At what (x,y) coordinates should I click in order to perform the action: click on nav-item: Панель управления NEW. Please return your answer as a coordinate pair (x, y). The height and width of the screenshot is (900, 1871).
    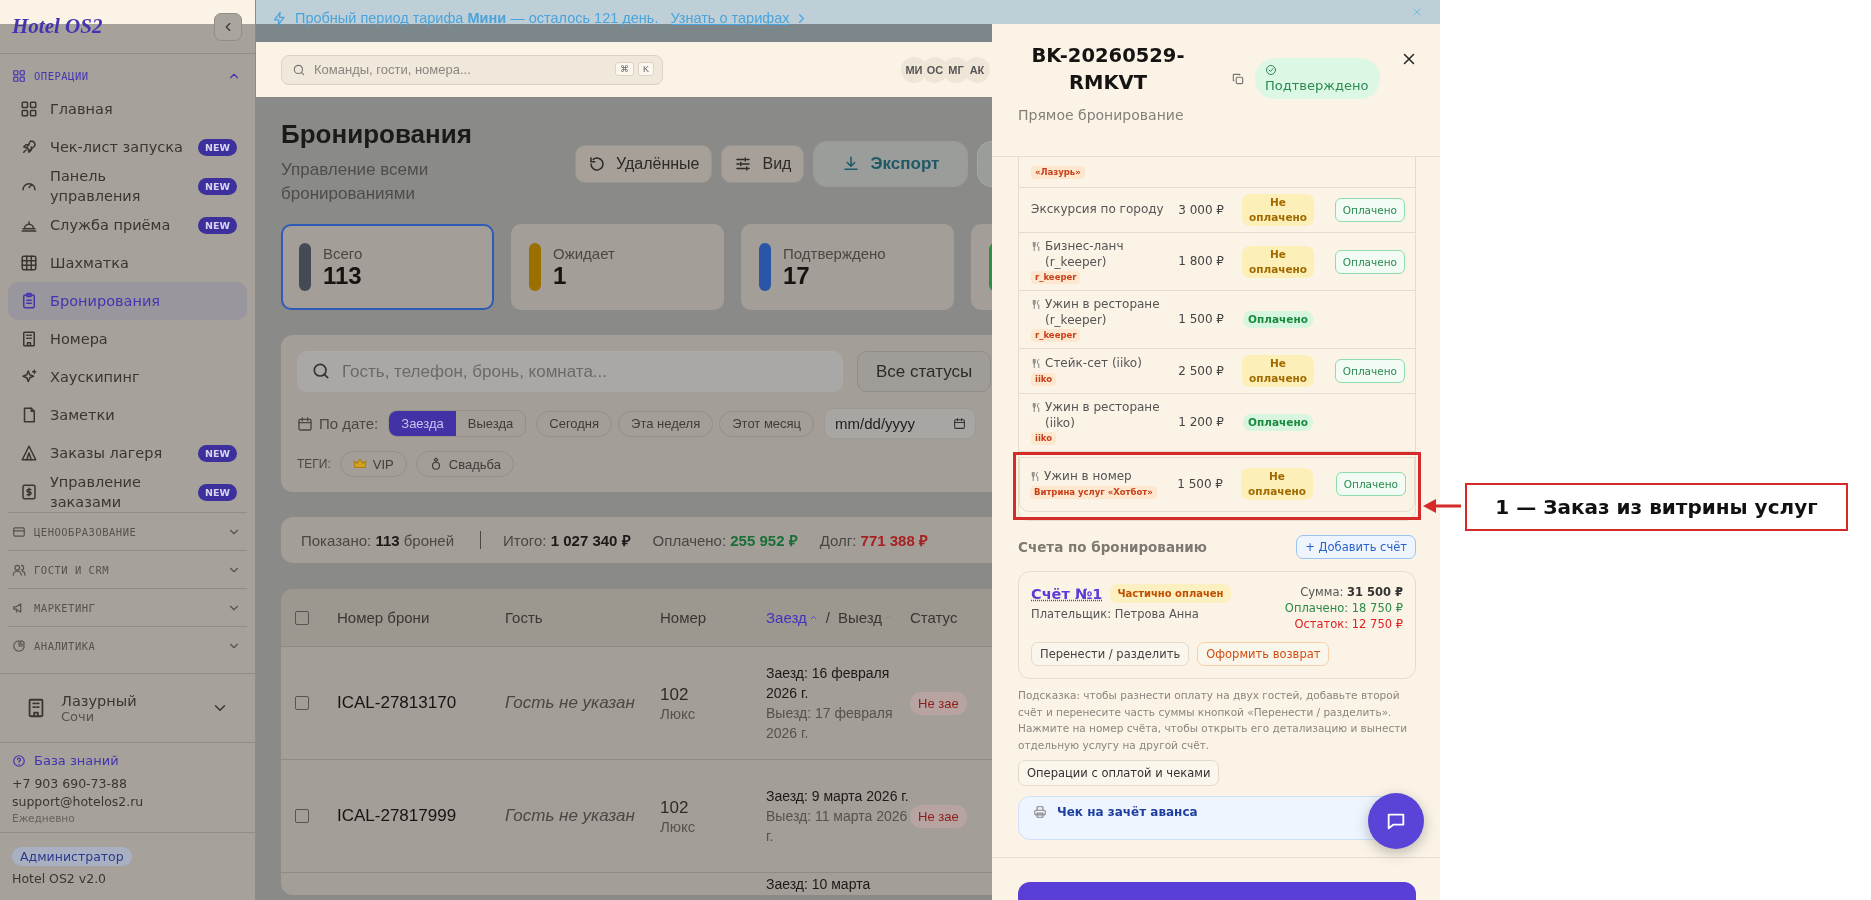
    Looking at the image, I should click on (127, 186).